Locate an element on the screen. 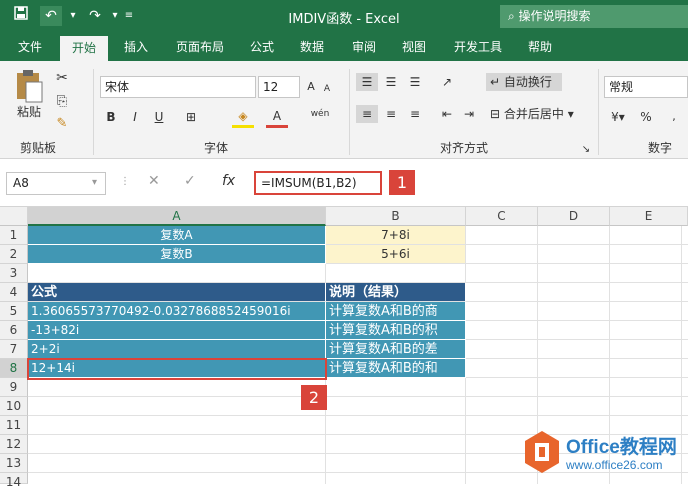 This screenshot has width=688, height=492. shrink-font-icon: A is located at coordinates (327, 89).